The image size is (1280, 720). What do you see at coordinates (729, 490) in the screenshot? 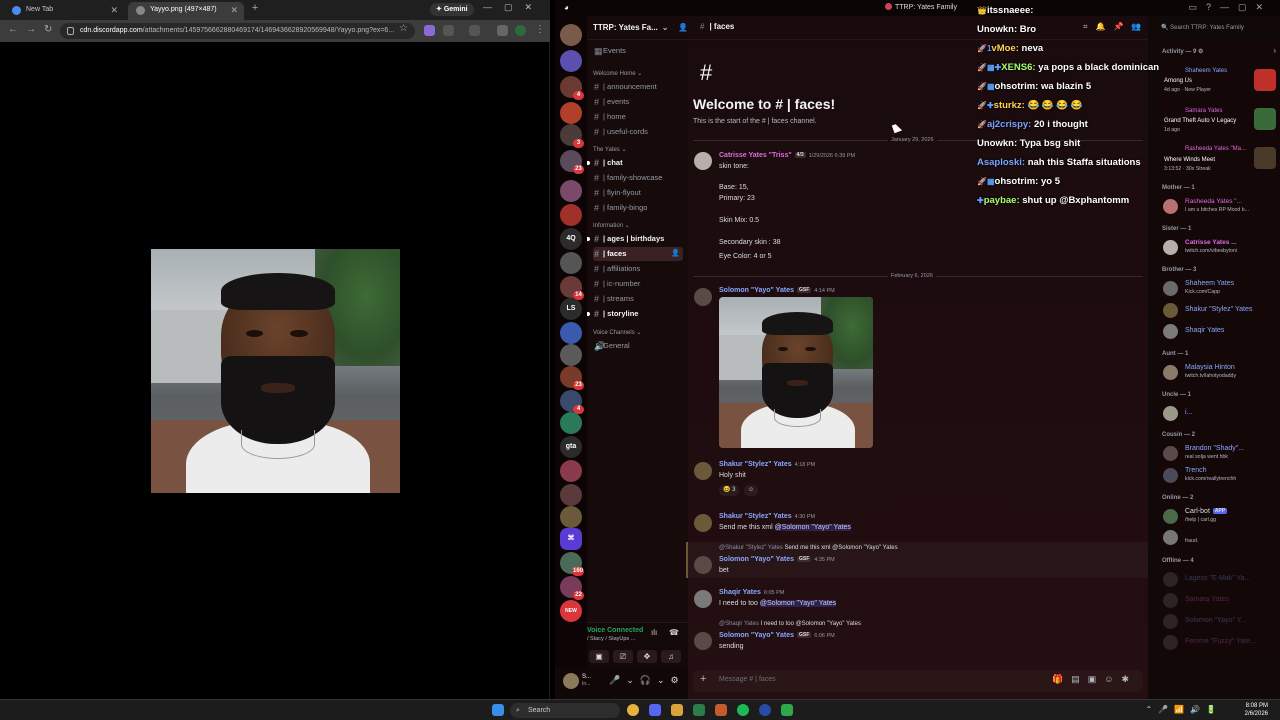
I see `reaction-button: 😆 3` at bounding box center [729, 490].